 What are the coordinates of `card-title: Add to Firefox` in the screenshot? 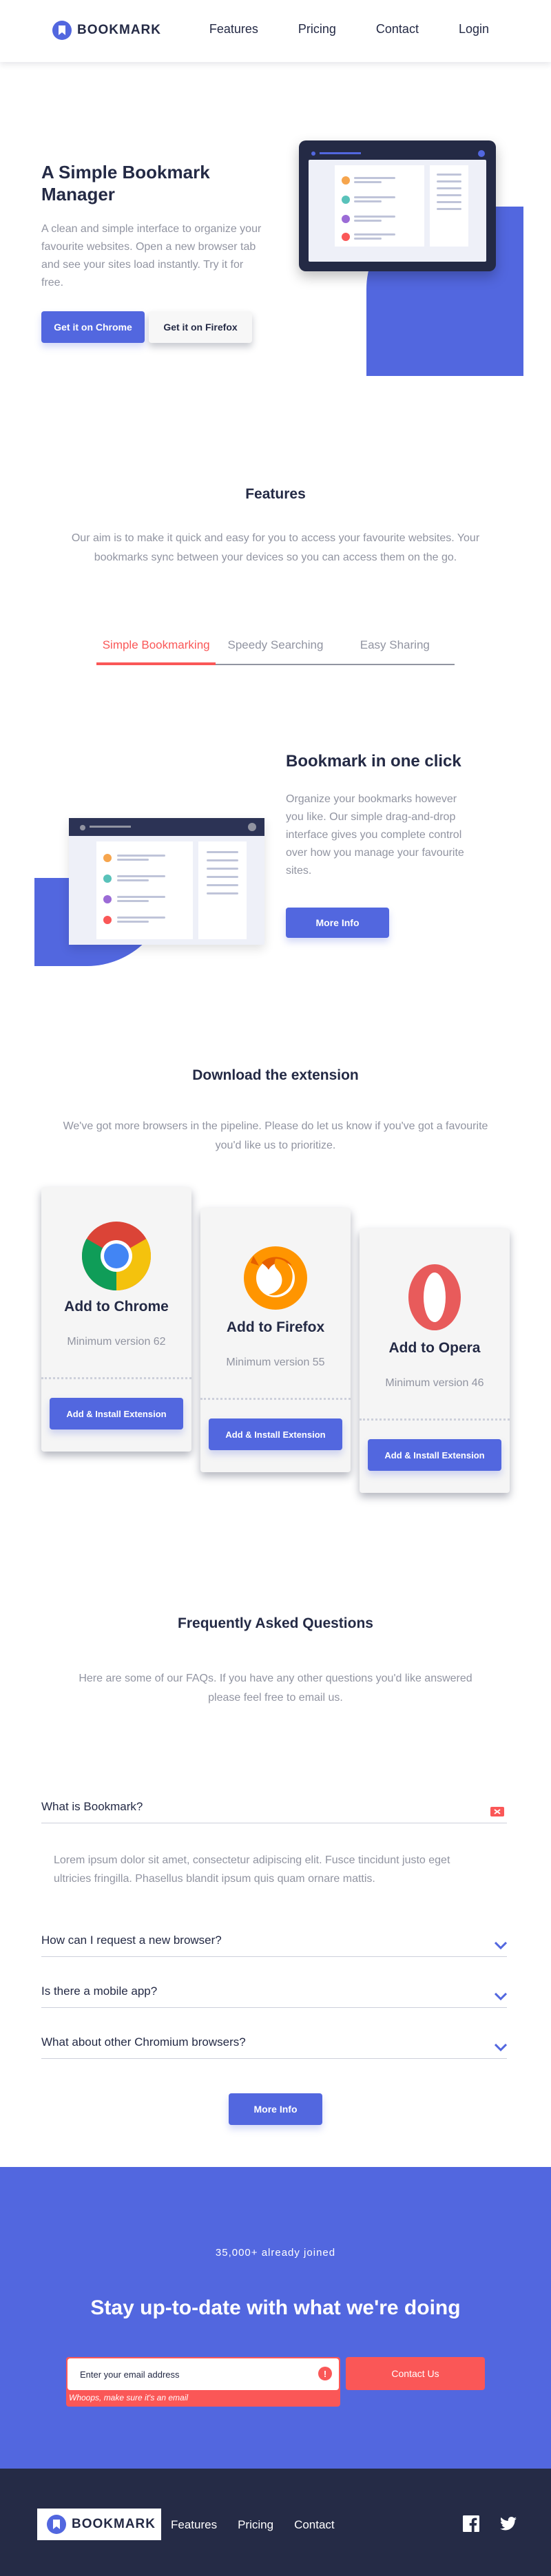 It's located at (275, 1327).